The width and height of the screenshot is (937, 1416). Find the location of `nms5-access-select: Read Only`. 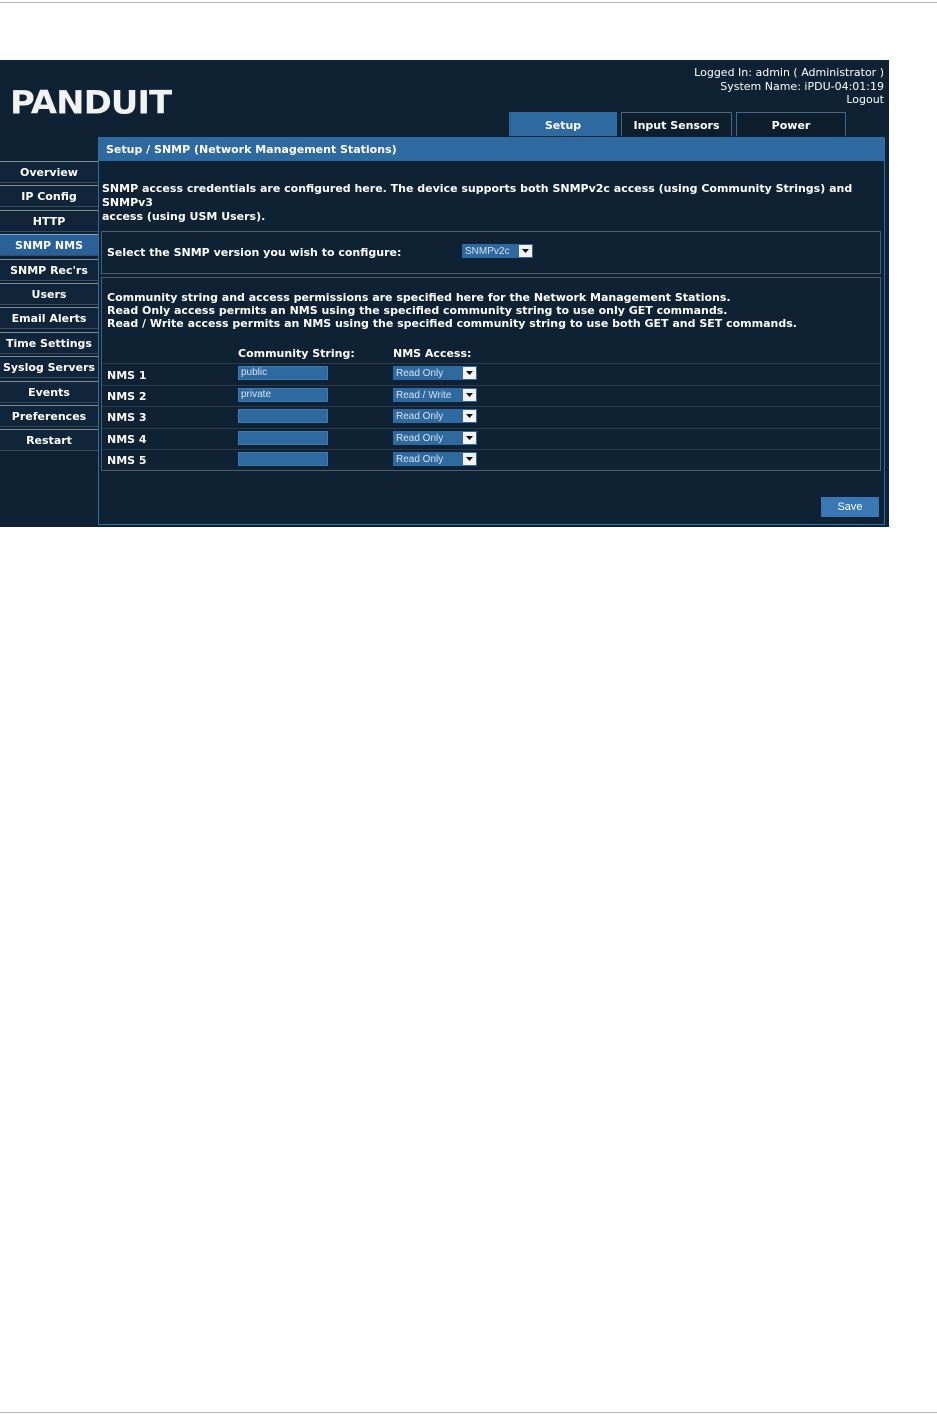

nms5-access-select: Read Only is located at coordinates (435, 459).